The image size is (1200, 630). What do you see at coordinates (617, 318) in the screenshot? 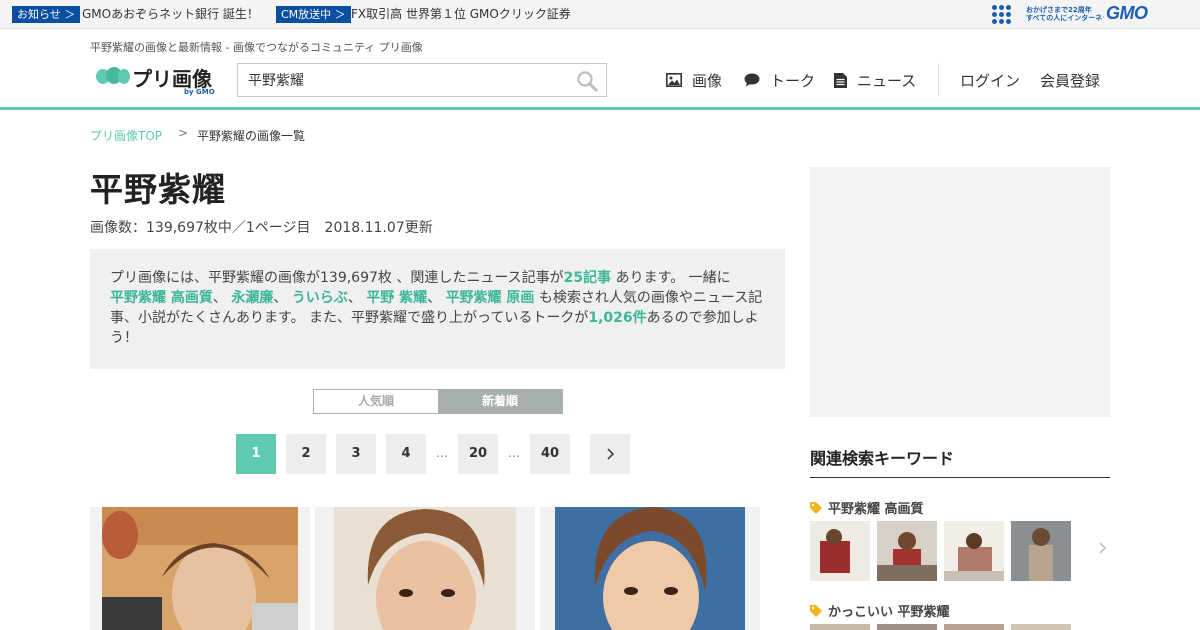
I see `talk-count-link: 1,026件` at bounding box center [617, 318].